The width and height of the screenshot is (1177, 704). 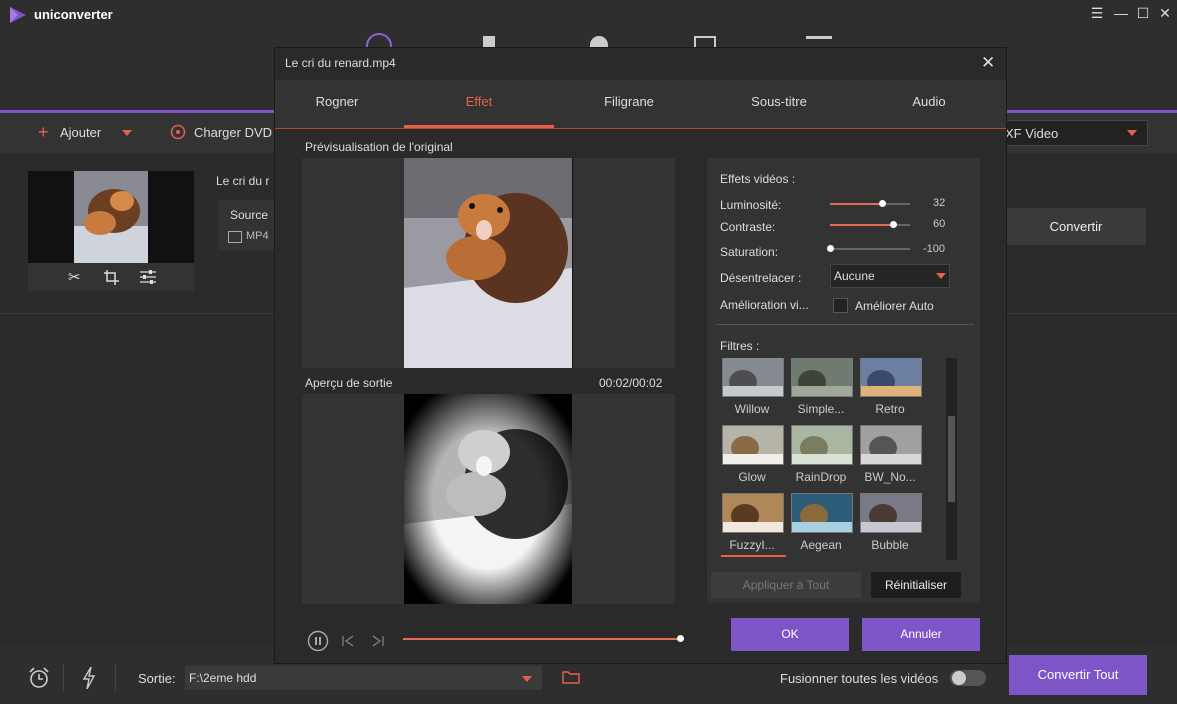 I want to click on auto-enhance-checkbox, so click(x=840, y=305).